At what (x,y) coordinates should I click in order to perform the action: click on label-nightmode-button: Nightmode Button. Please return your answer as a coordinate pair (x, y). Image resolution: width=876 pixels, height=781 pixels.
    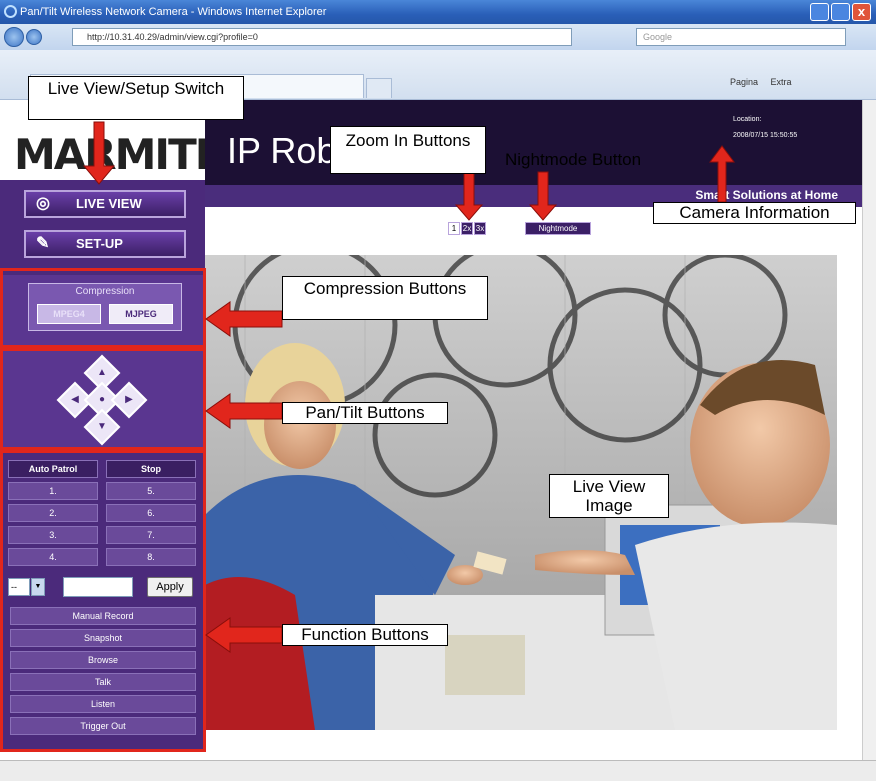
    Looking at the image, I should click on (573, 159).